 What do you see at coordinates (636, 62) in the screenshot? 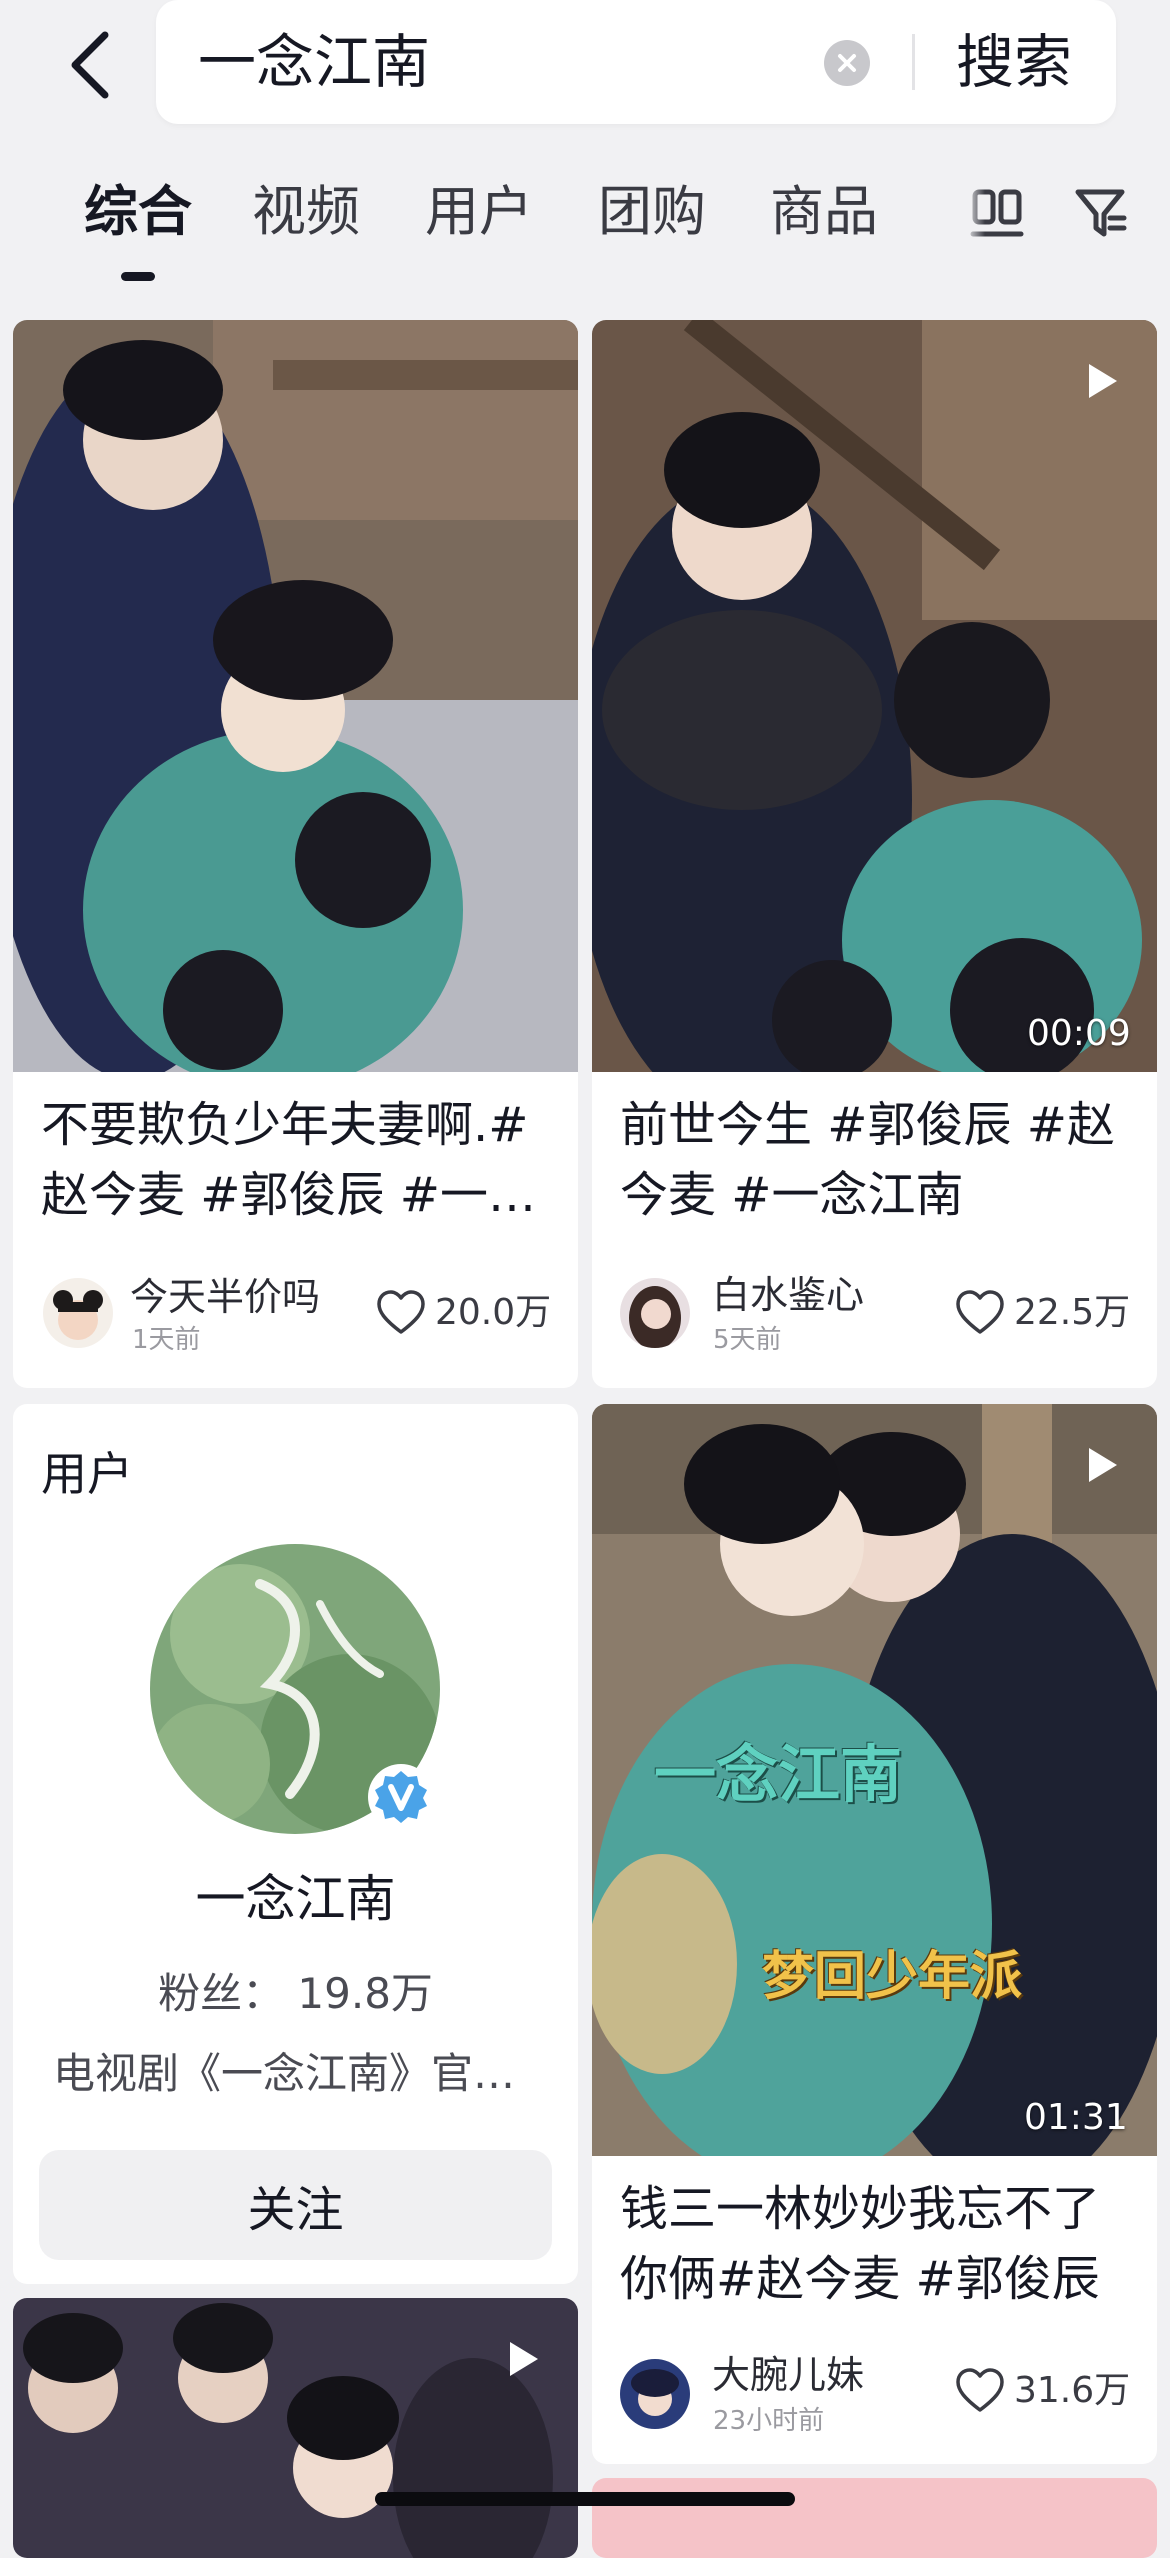
I see `search-bar: 一念江南 搜索` at bounding box center [636, 62].